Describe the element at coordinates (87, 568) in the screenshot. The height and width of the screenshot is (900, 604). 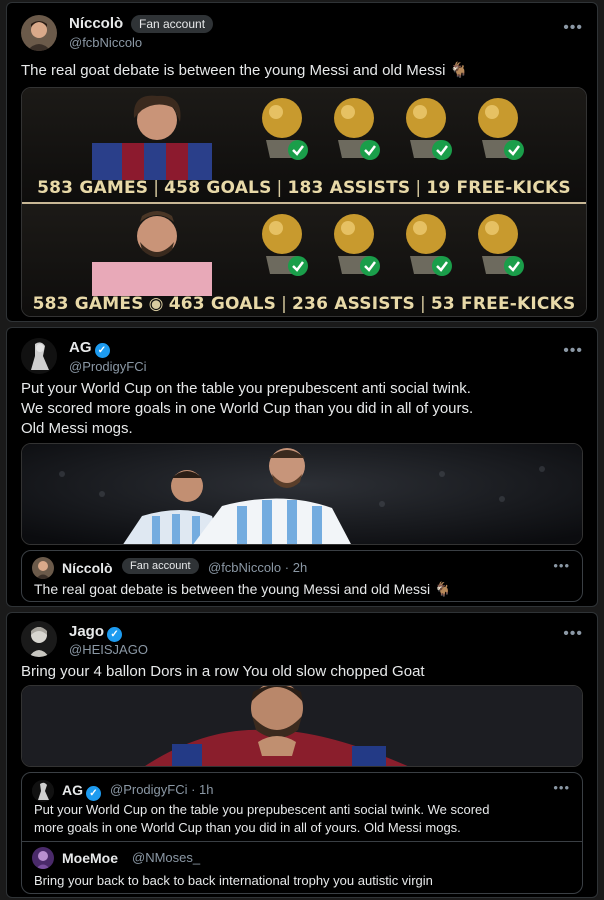
I see `quoted-author-name: Níccolò` at that location.